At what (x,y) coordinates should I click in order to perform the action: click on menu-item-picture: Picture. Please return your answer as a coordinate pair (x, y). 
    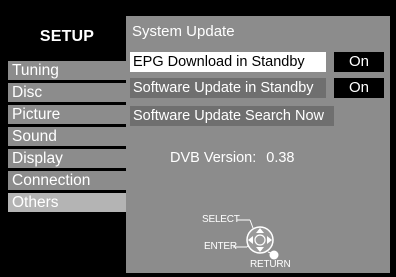
    Looking at the image, I should click on (67, 114).